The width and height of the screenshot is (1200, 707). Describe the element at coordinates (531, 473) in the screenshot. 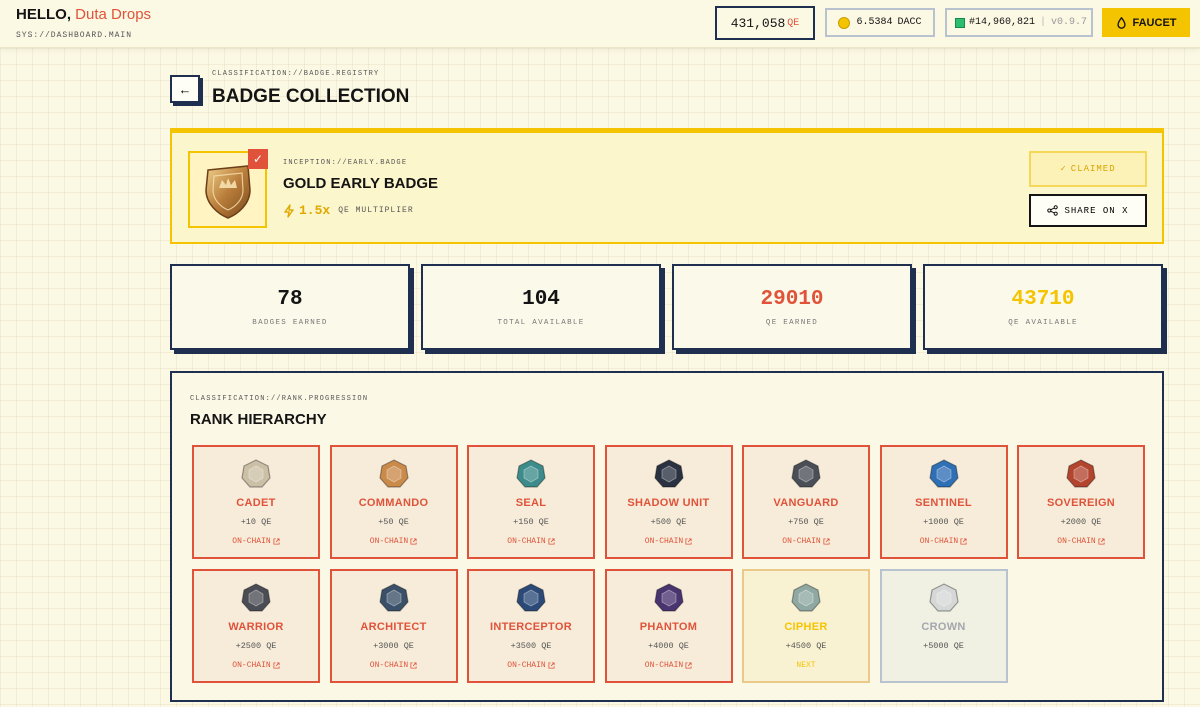

I see `seal-badge-icon` at that location.